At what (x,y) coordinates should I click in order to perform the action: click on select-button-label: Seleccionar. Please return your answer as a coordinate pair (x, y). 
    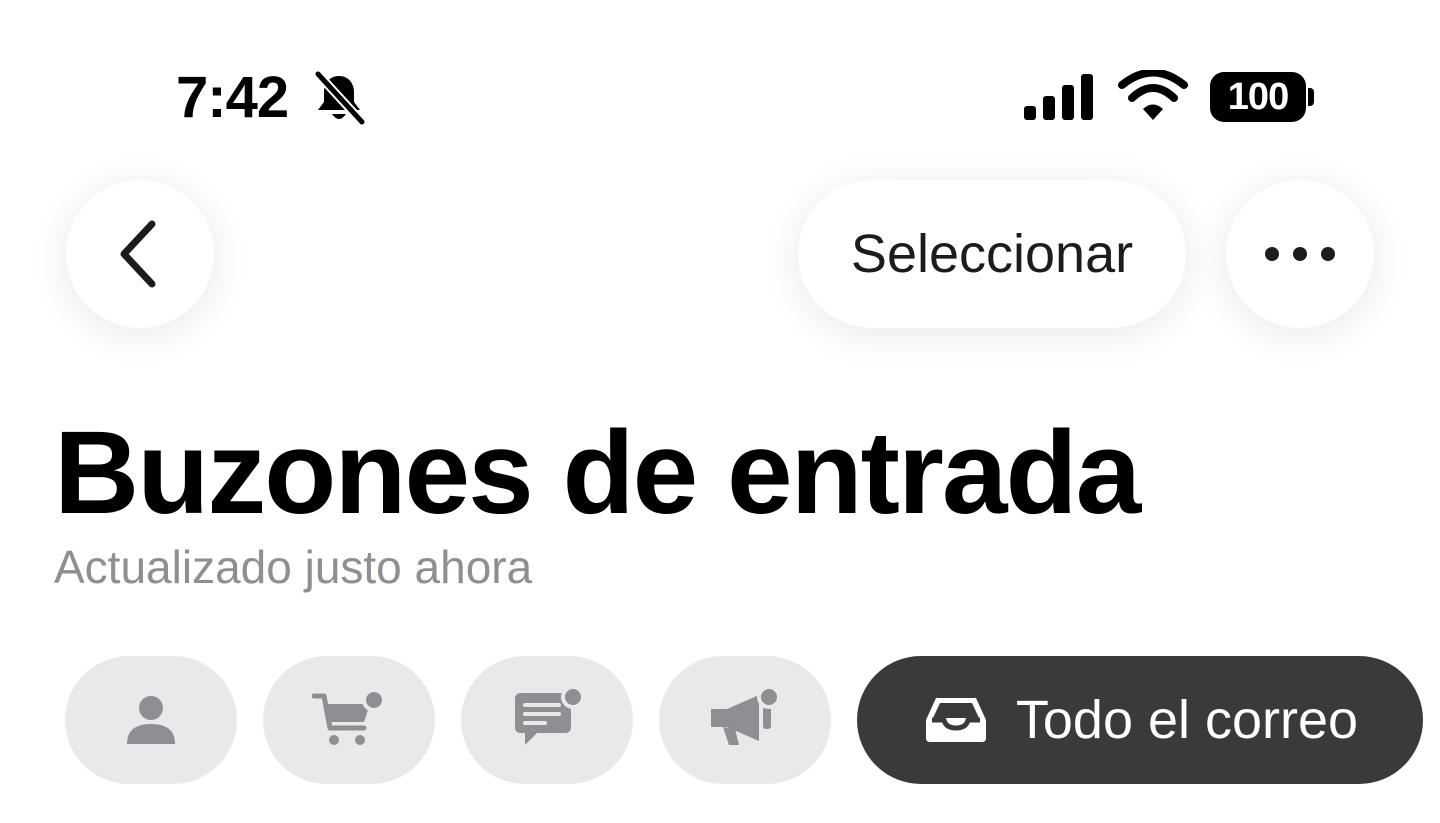
    Looking at the image, I should click on (992, 254).